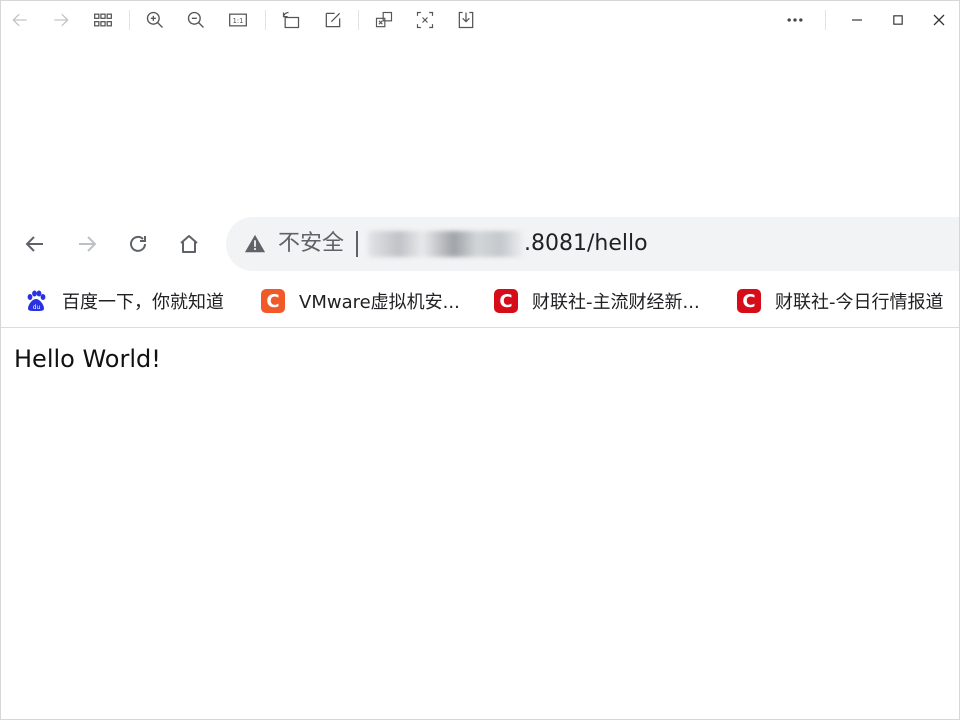  Describe the element at coordinates (311, 244) in the screenshot. I see `not-secure-label: 不安全` at that location.